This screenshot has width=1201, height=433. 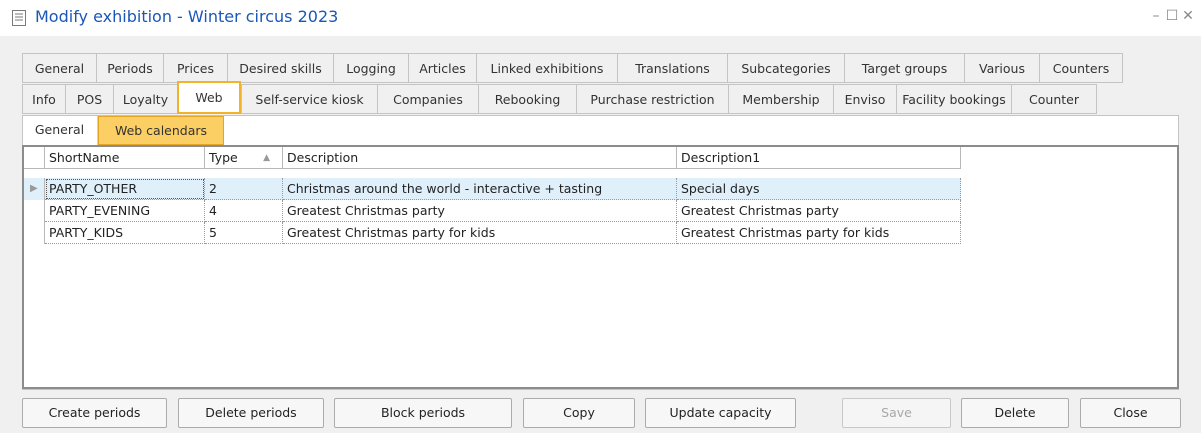 What do you see at coordinates (244, 233) in the screenshot?
I see `cell-type: 5` at bounding box center [244, 233].